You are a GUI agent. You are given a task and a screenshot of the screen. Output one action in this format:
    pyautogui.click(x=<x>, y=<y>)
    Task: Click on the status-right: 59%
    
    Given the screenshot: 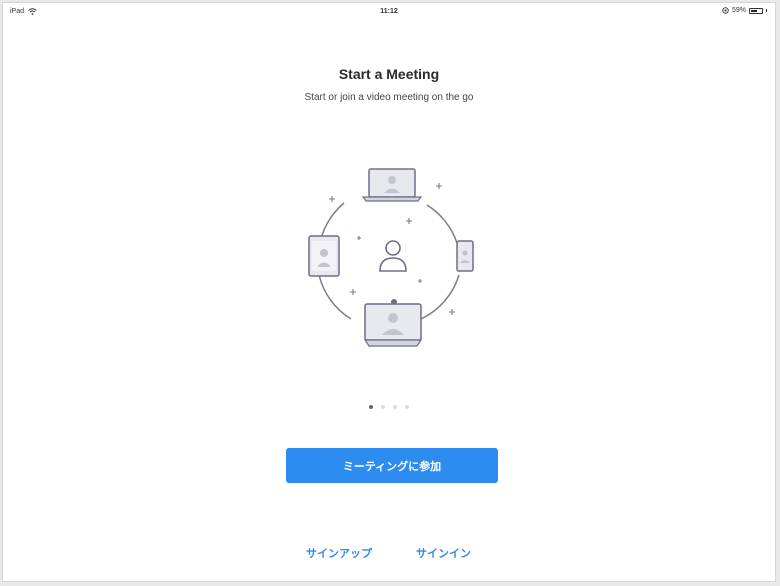 What is the action you would take?
    pyautogui.click(x=744, y=10)
    